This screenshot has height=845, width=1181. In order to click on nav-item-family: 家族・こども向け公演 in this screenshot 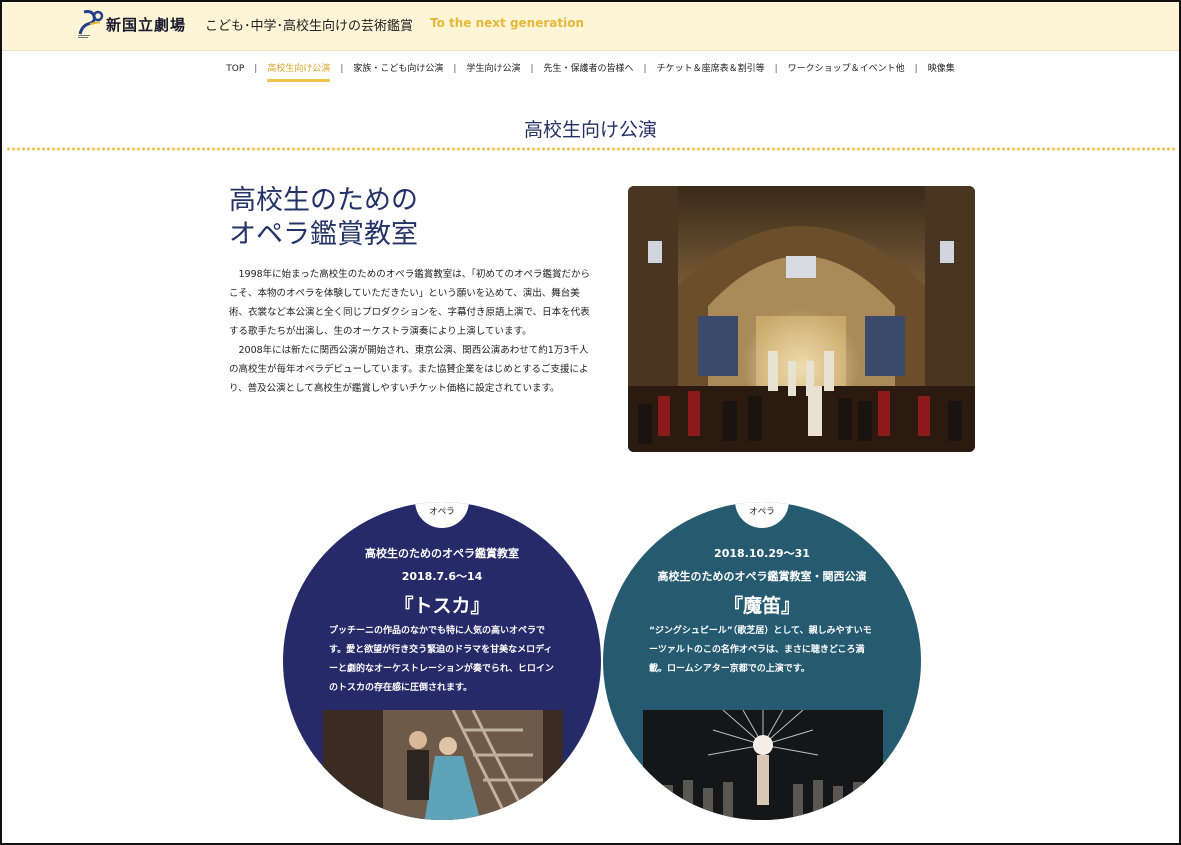, I will do `click(398, 69)`.